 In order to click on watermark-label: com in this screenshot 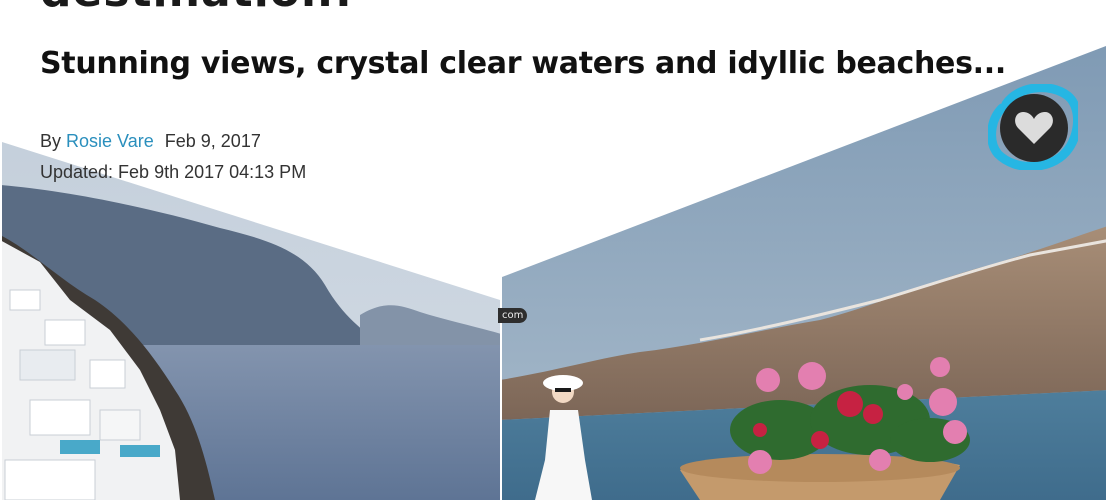, I will do `click(513, 315)`.